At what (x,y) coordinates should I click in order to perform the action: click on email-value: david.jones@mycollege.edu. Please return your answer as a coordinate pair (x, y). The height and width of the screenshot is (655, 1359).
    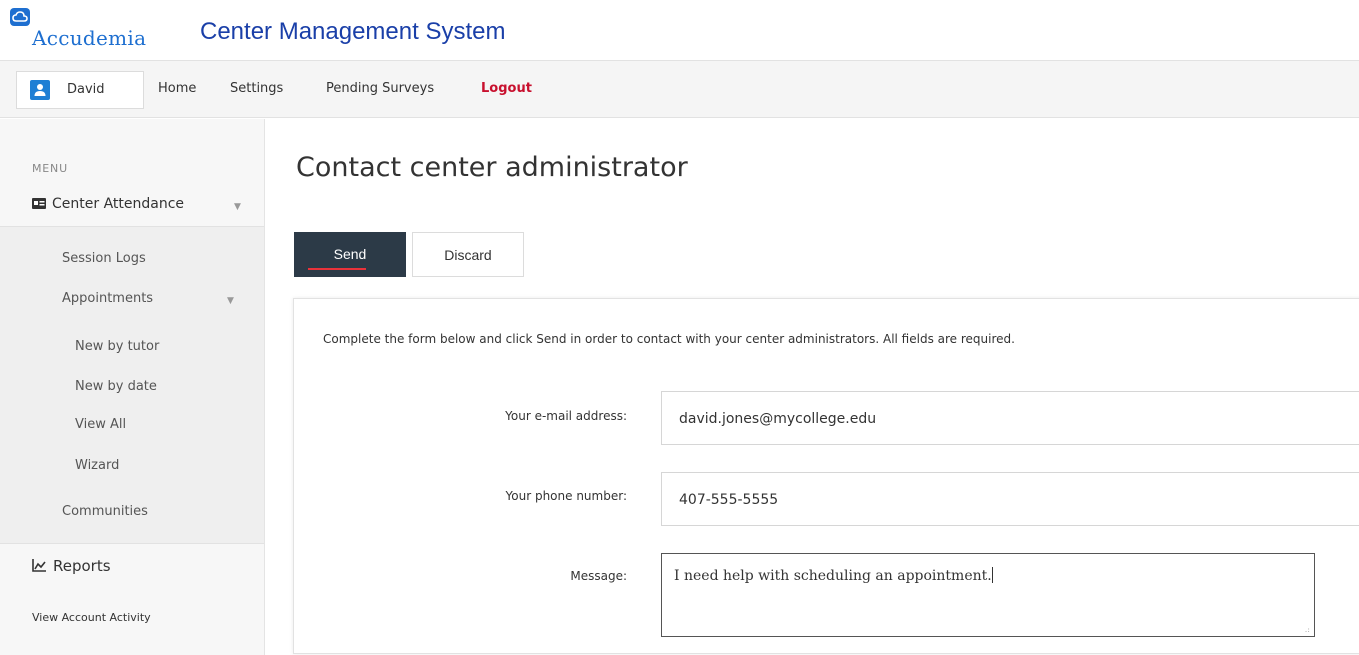
    Looking at the image, I should click on (778, 419).